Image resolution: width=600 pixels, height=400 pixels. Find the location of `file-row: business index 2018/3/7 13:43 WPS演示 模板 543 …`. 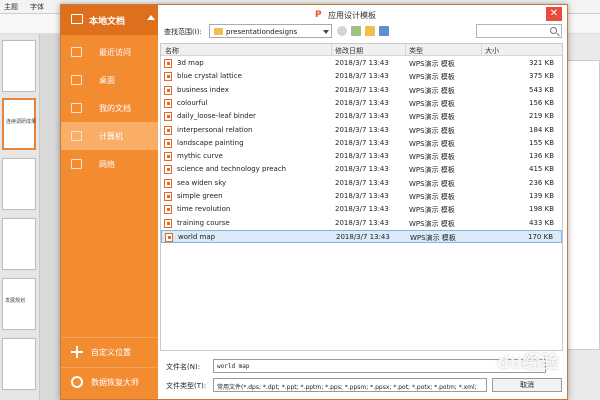

file-row: business index 2018/3/7 13:43 WPS演示 模板 543 … is located at coordinates (361, 90).